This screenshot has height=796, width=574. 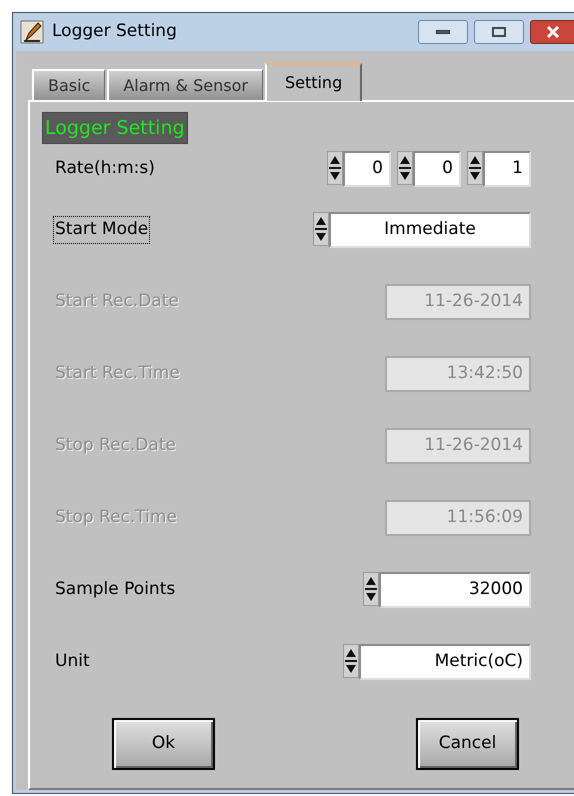 I want to click on section-label: Logger Setting, so click(x=115, y=128).